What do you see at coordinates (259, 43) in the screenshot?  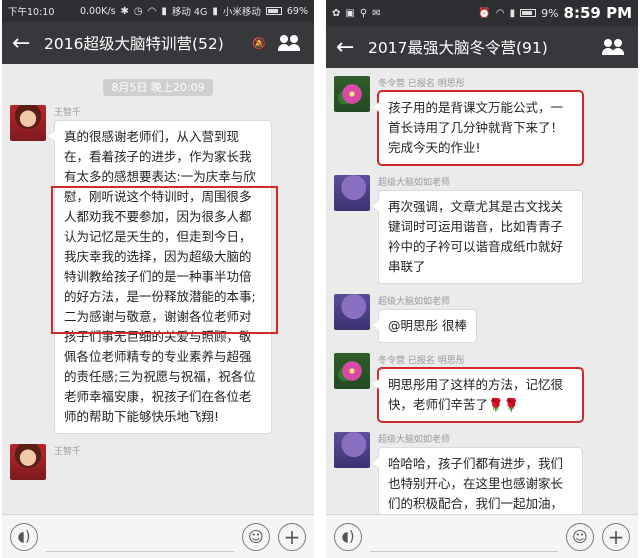 I see `mute-icon: 🔕` at bounding box center [259, 43].